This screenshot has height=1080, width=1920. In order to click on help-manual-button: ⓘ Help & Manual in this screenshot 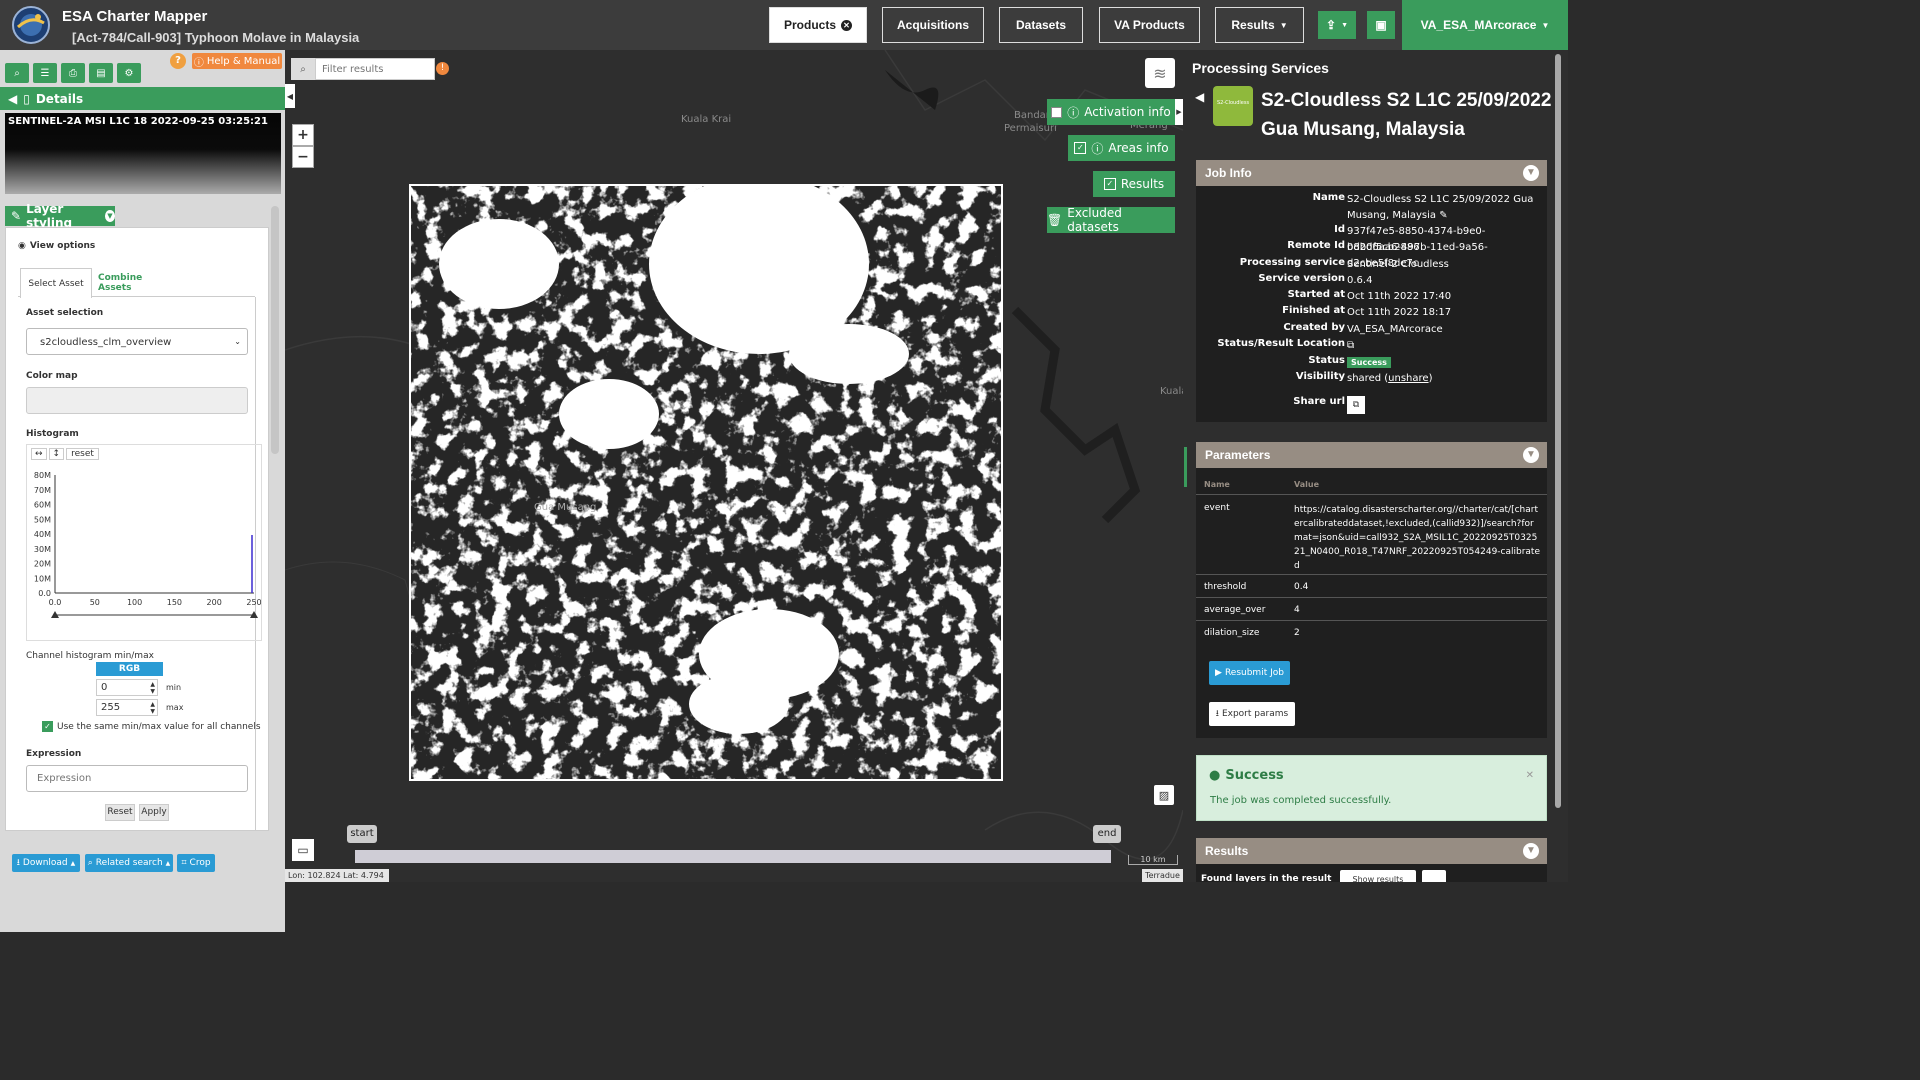, I will do `click(237, 61)`.